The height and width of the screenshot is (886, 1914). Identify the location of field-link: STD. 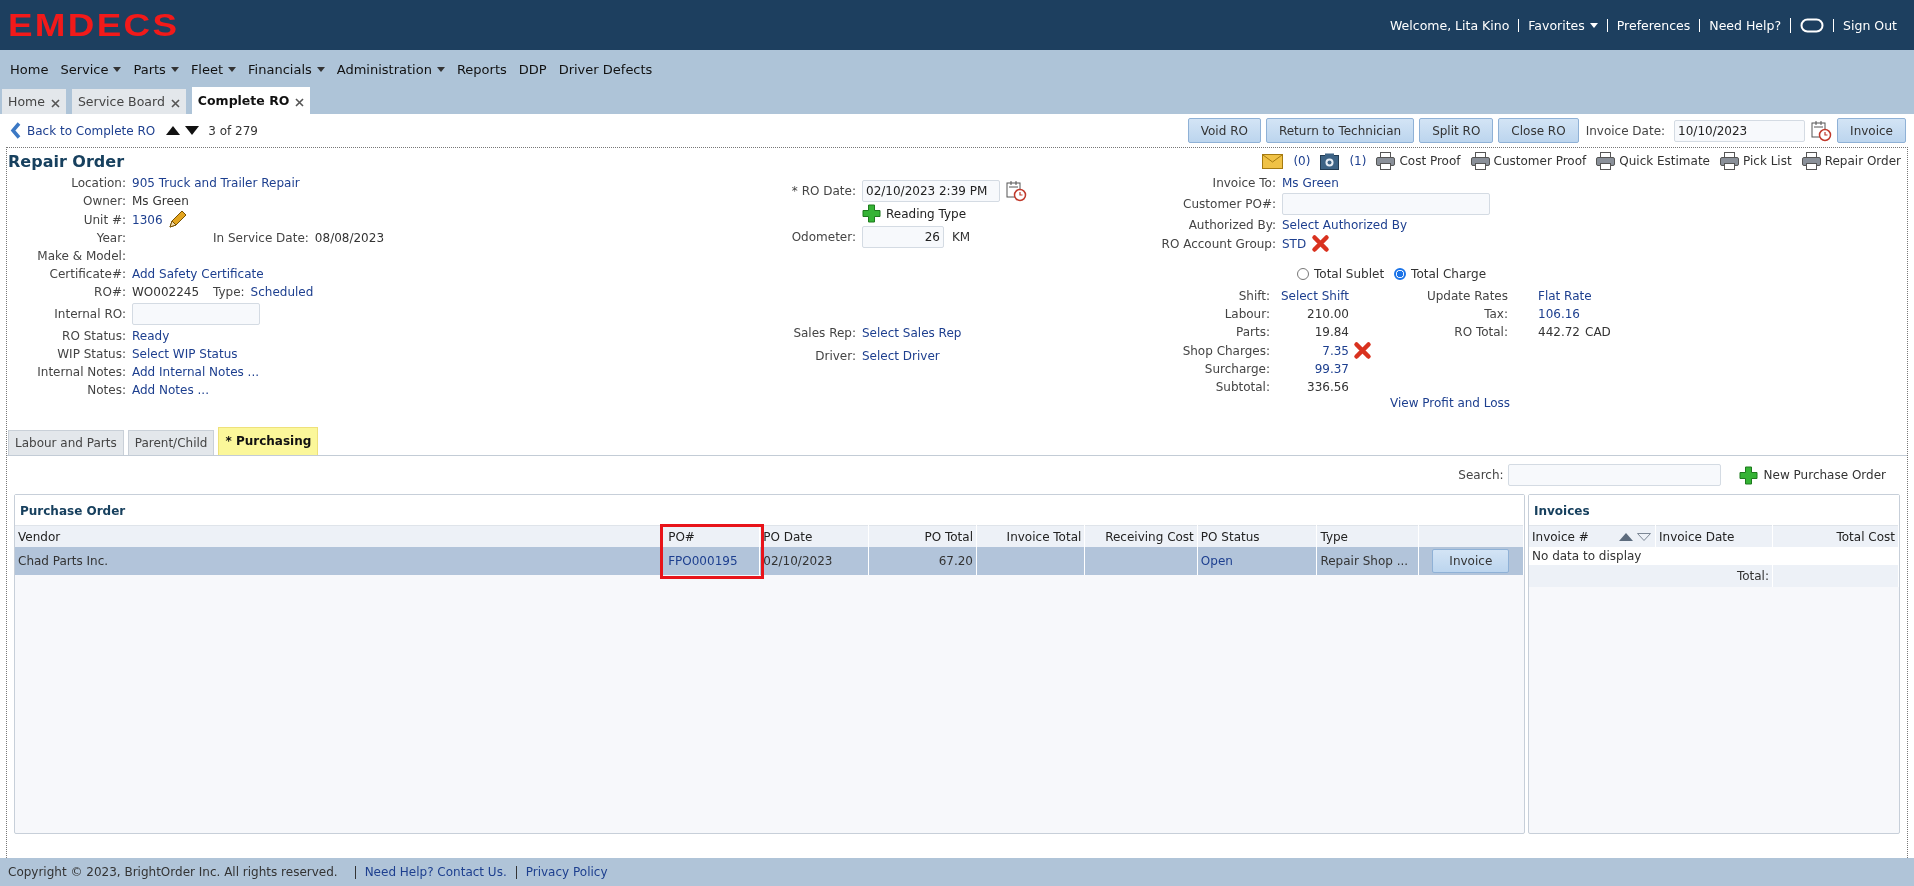
(1294, 243).